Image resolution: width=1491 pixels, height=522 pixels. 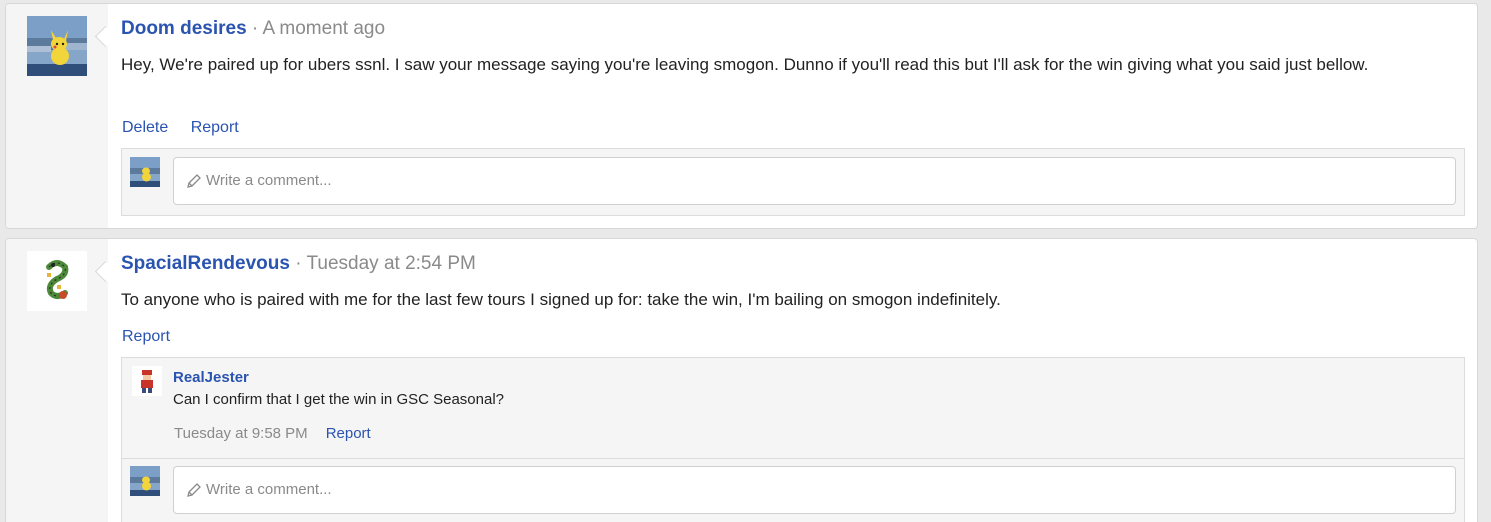 I want to click on avatar-realjester, so click(x=147, y=381).